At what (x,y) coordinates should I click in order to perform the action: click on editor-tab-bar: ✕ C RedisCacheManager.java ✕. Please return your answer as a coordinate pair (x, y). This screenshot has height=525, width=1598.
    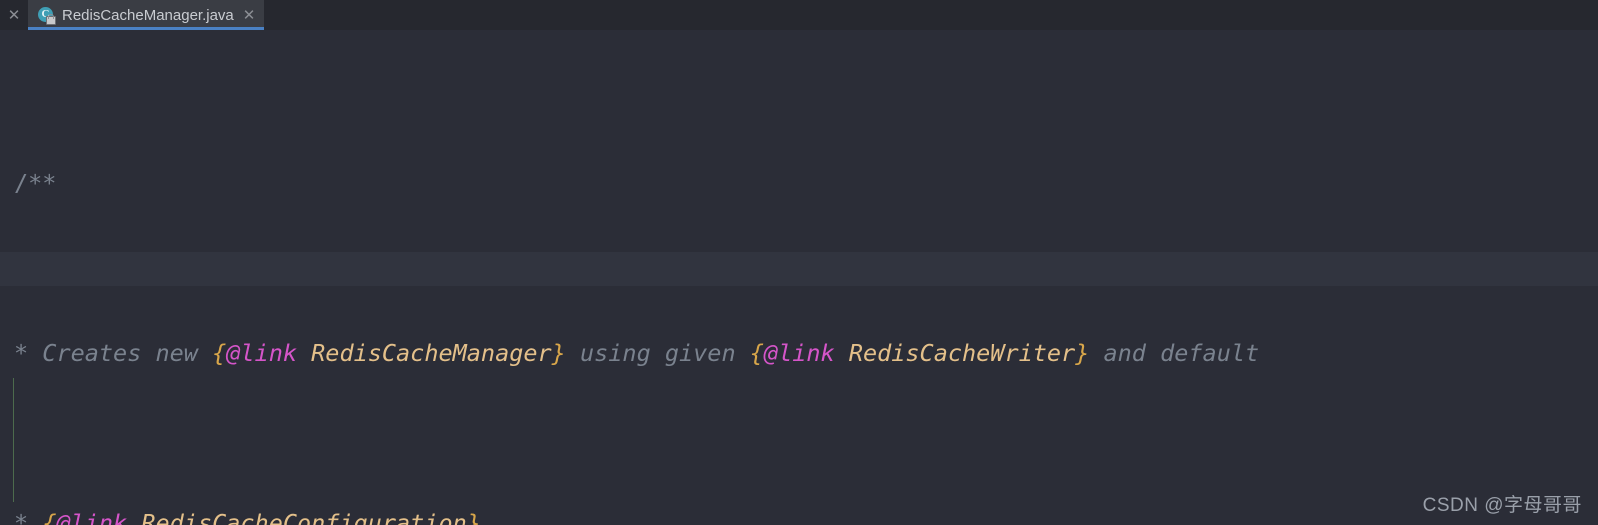
    Looking at the image, I should click on (799, 15).